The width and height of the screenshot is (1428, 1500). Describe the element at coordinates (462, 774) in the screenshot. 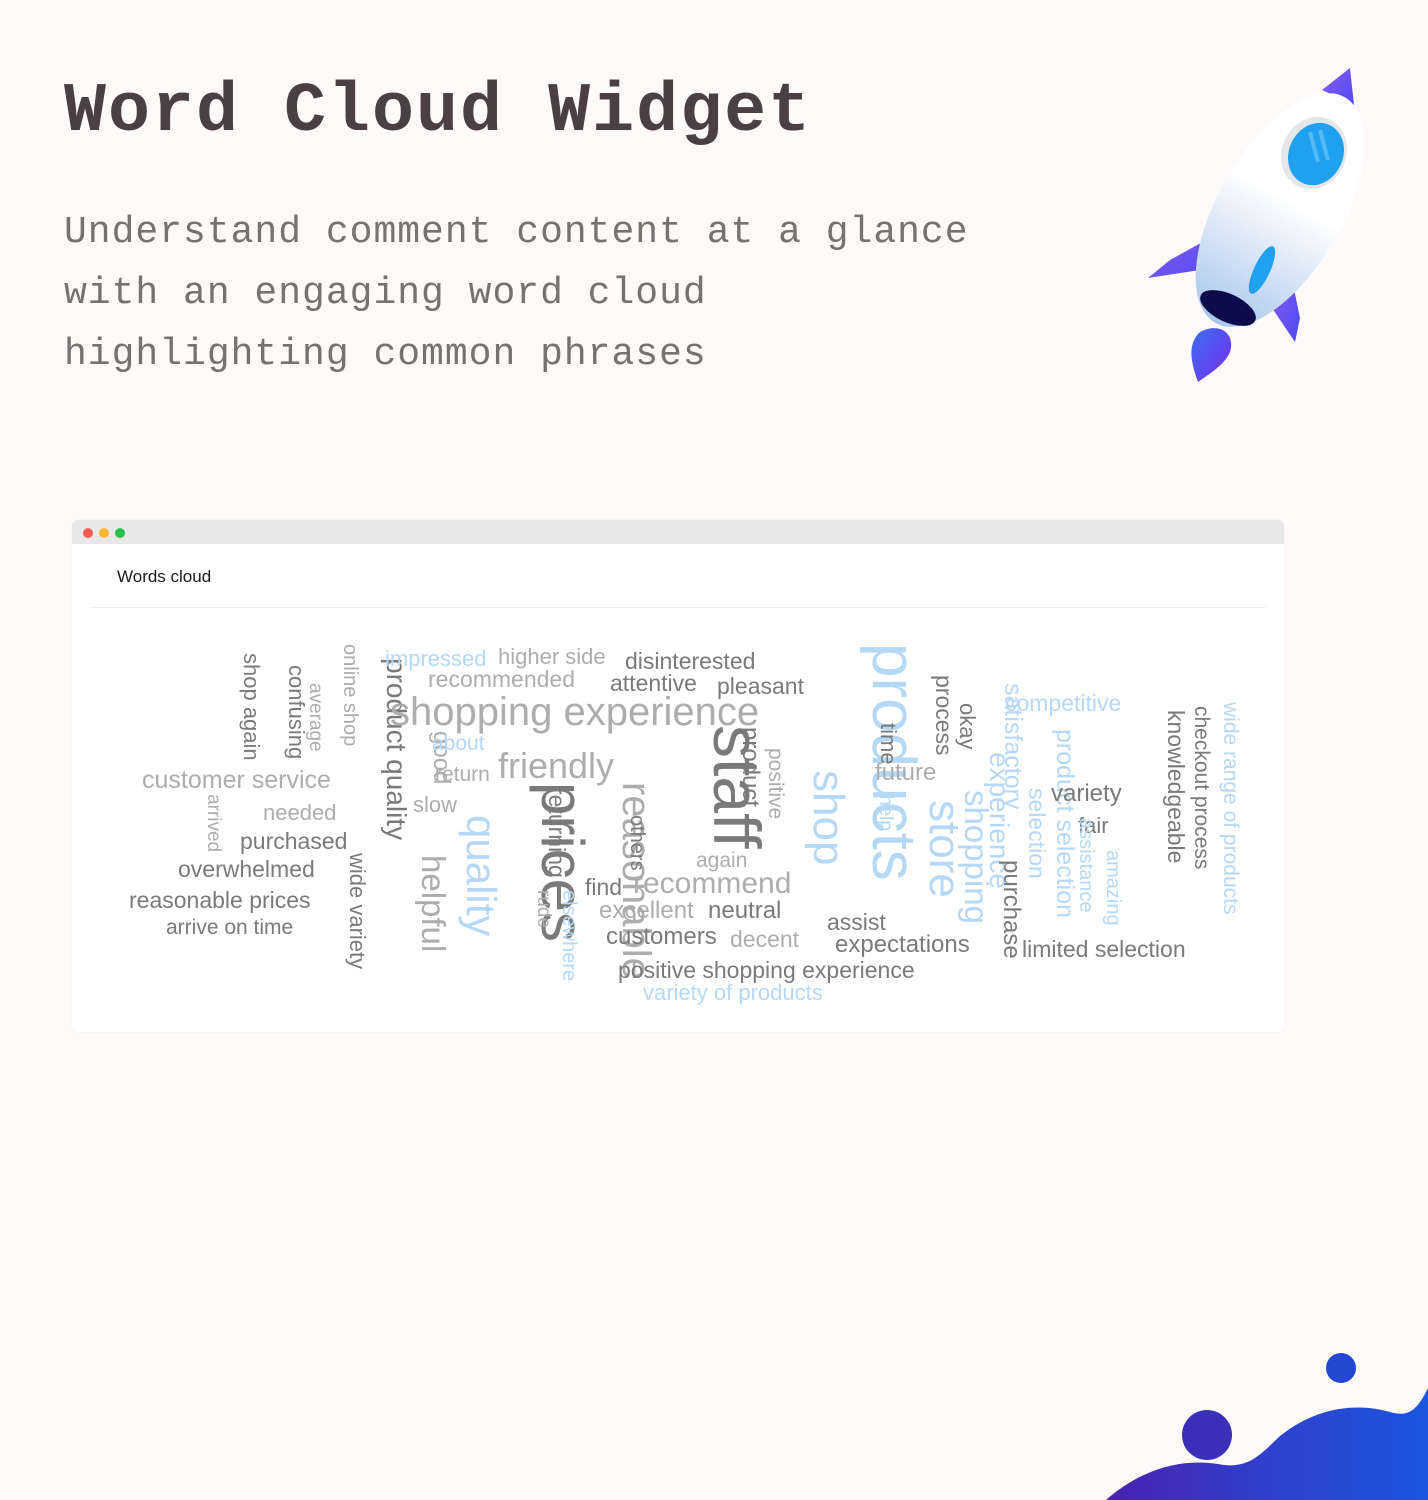

I see `cloud-word: return` at that location.